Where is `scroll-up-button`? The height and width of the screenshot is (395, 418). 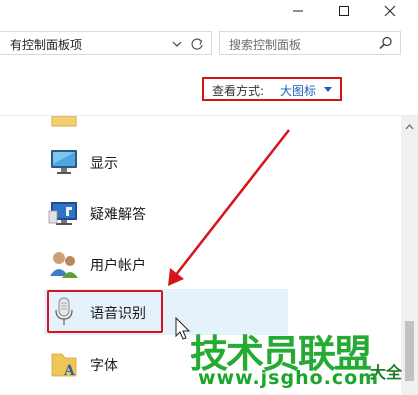
scroll-up-button is located at coordinates (409, 127).